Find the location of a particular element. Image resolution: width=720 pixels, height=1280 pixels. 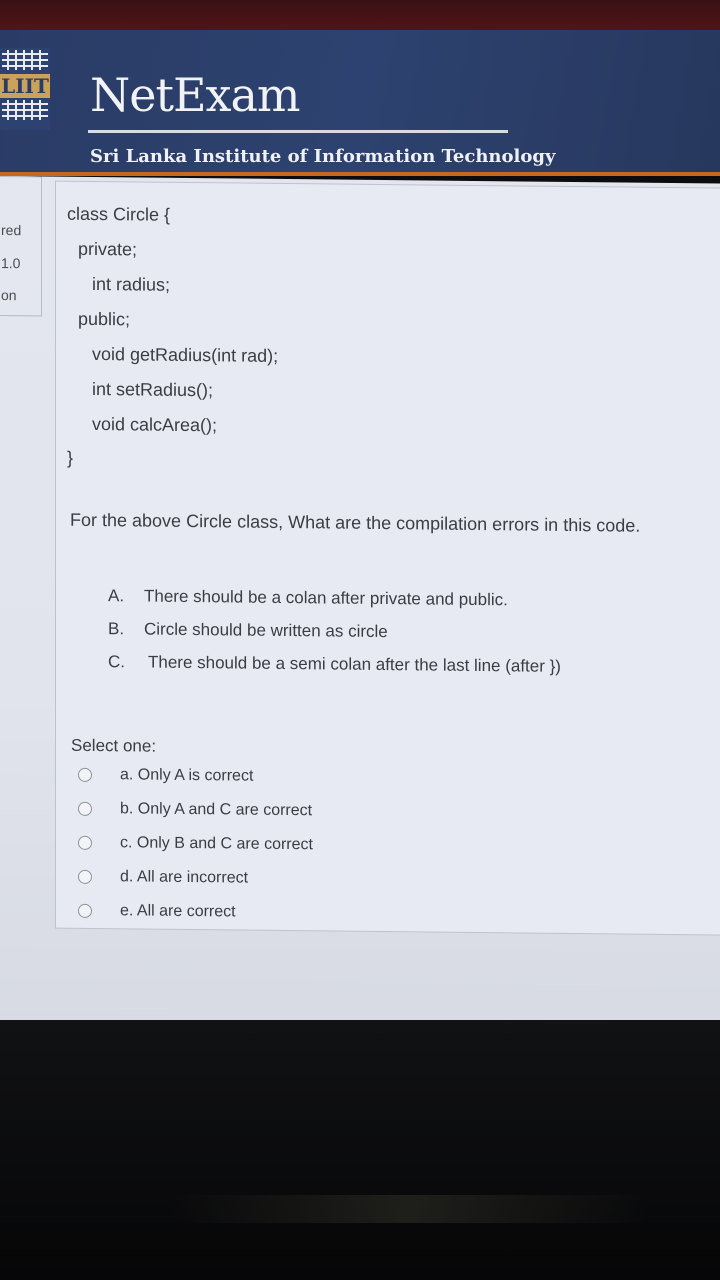

answer-option-c: c. Only B and C are correct is located at coordinates (195, 847).